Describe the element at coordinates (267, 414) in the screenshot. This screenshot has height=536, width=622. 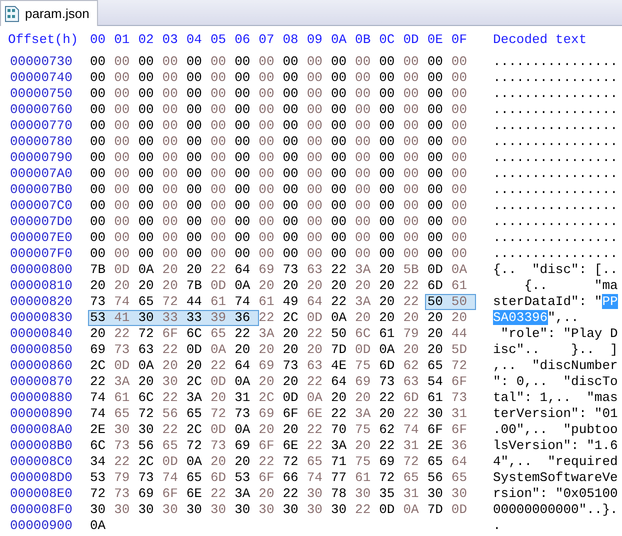
I see `hex-byte: 69` at that location.